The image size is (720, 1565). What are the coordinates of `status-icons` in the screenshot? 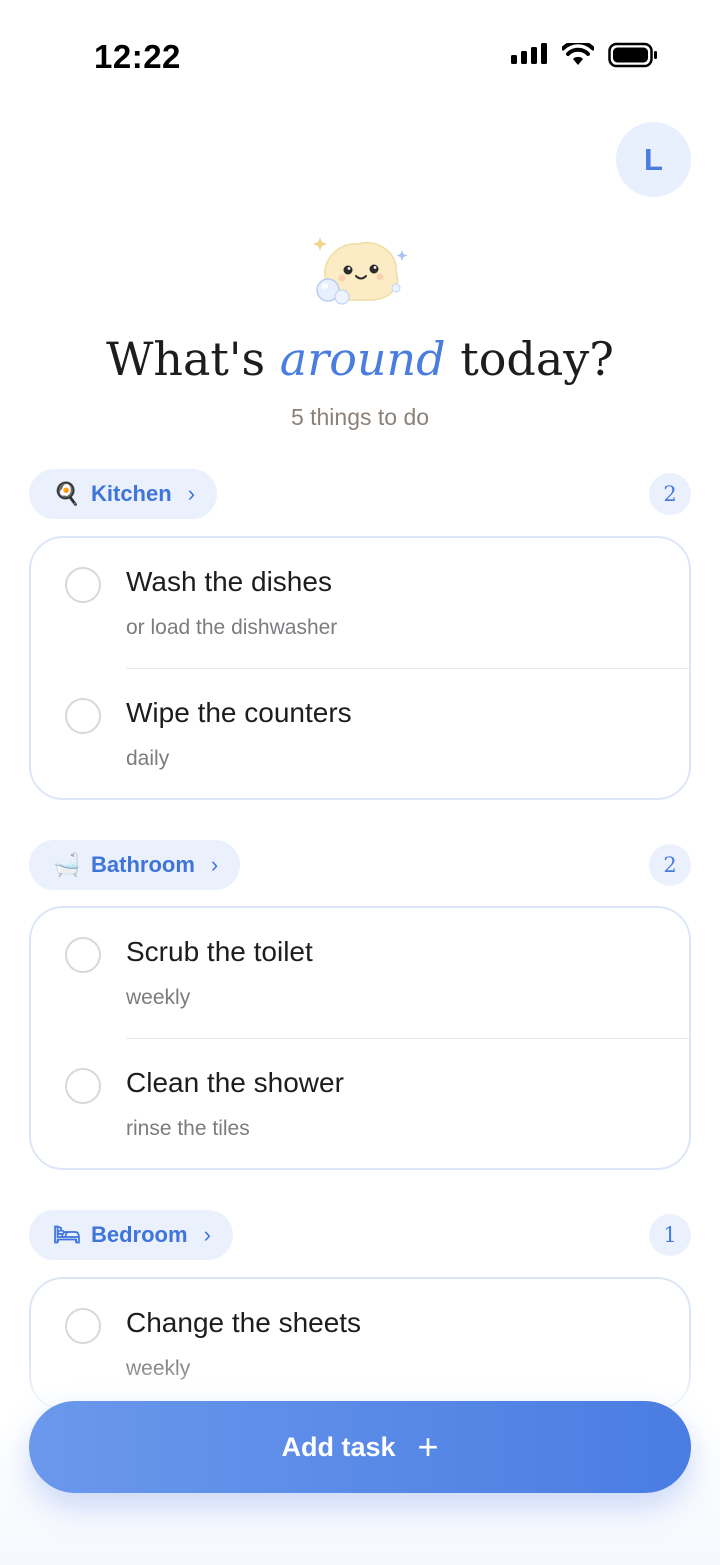 It's located at (584, 55).